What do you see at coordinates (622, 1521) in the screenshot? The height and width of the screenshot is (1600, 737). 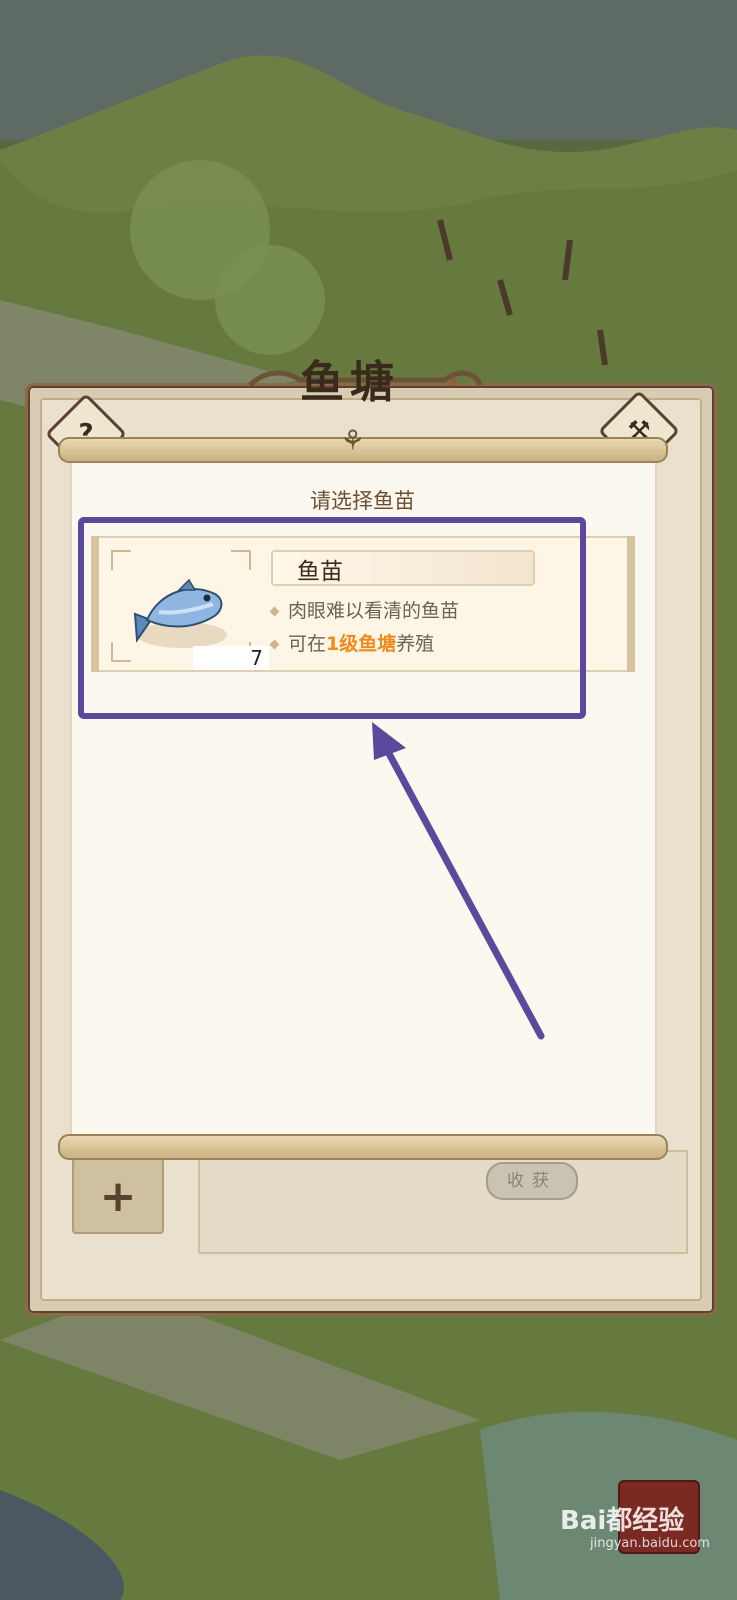 I see `watermark: Bai都经验` at bounding box center [622, 1521].